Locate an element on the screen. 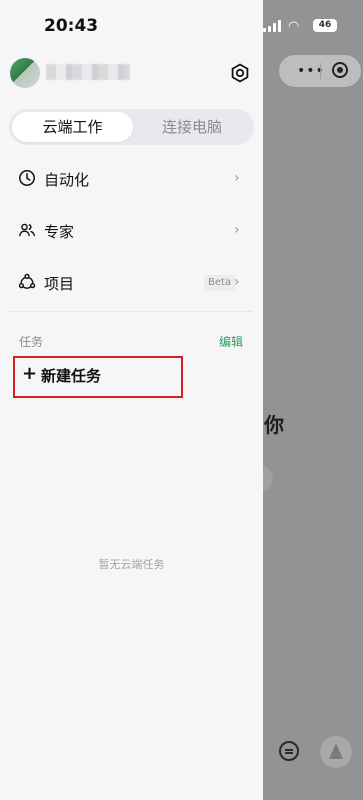  new-task-button: + 新建任务 is located at coordinates (98, 377).